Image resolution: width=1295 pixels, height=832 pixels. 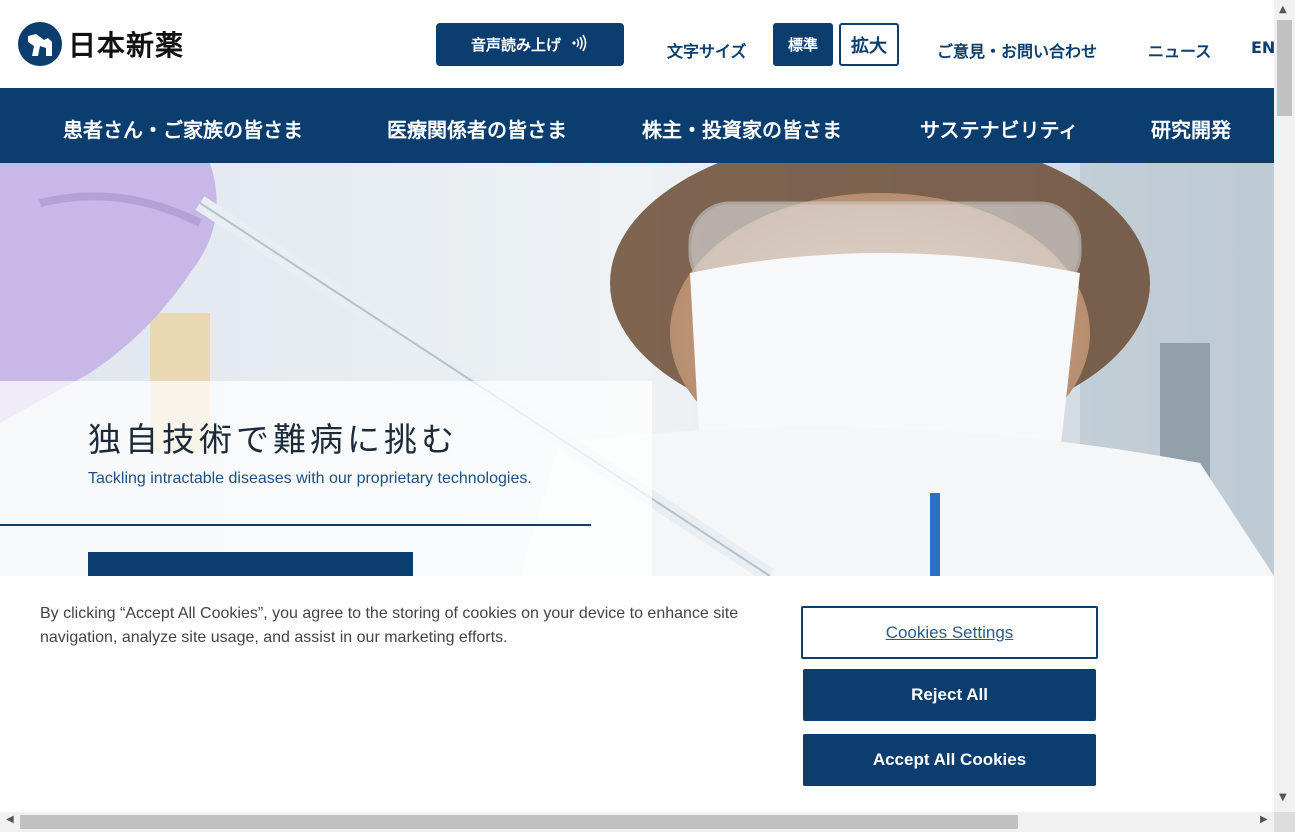 I want to click on vertical-scroll-thumb, so click(x=1284, y=68).